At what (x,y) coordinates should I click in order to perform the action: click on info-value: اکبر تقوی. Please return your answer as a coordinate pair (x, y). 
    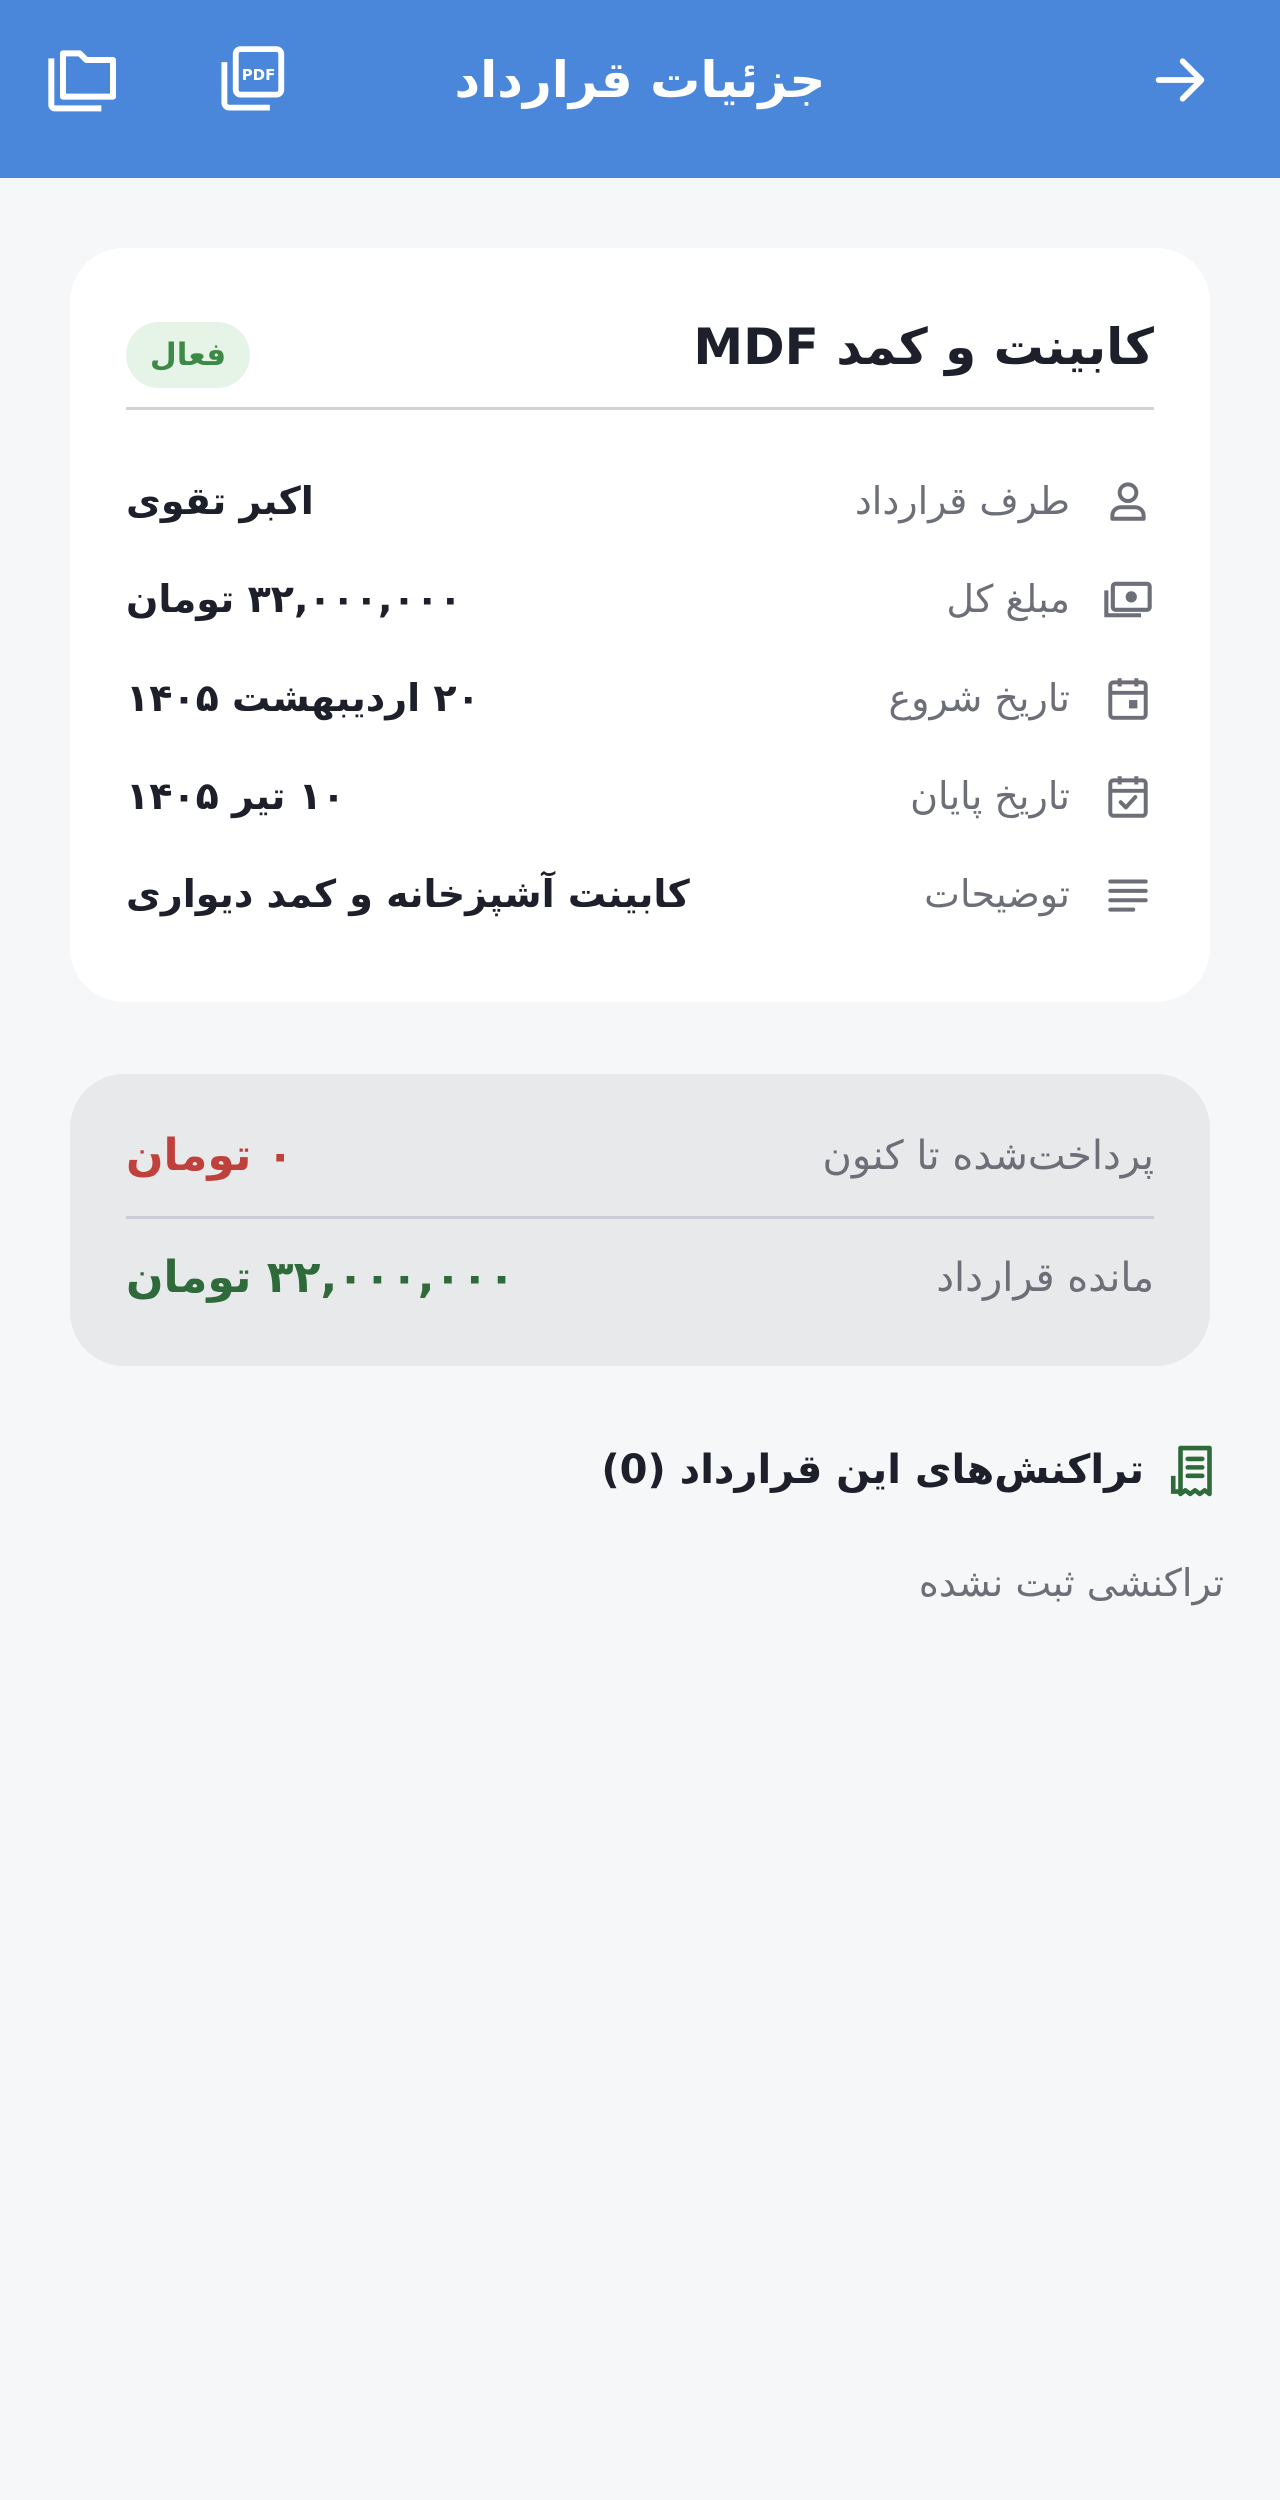
    Looking at the image, I should click on (220, 501).